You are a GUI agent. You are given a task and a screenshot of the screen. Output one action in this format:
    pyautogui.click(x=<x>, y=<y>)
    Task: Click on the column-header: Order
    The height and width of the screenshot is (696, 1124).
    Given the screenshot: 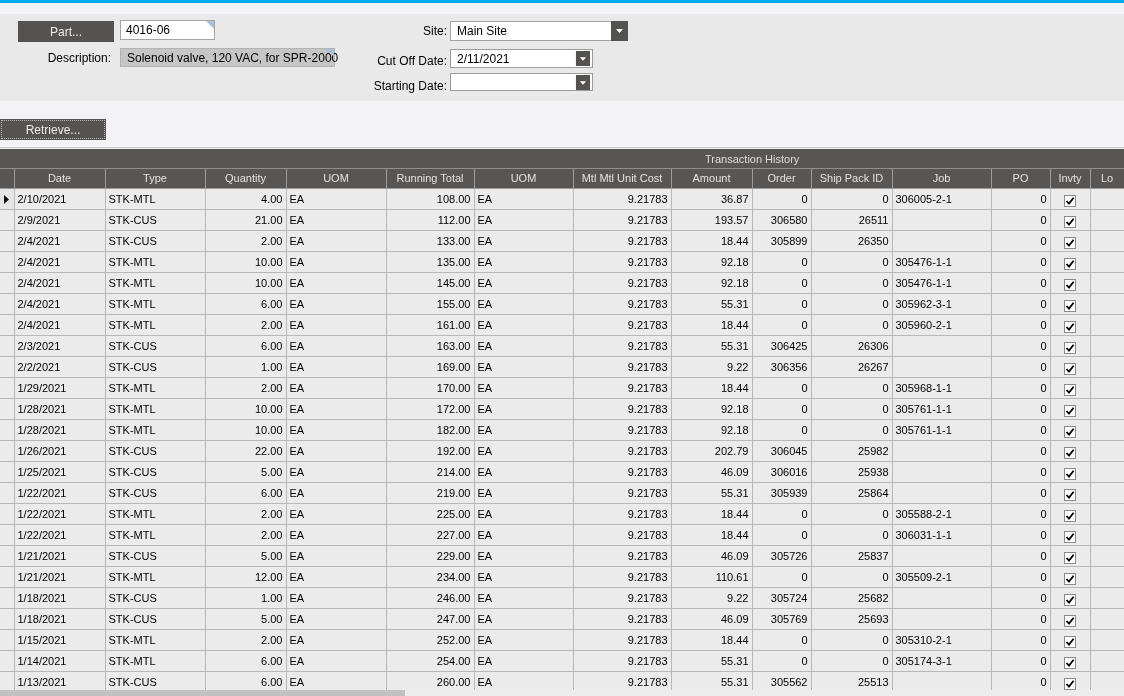 What is the action you would take?
    pyautogui.click(x=781, y=179)
    